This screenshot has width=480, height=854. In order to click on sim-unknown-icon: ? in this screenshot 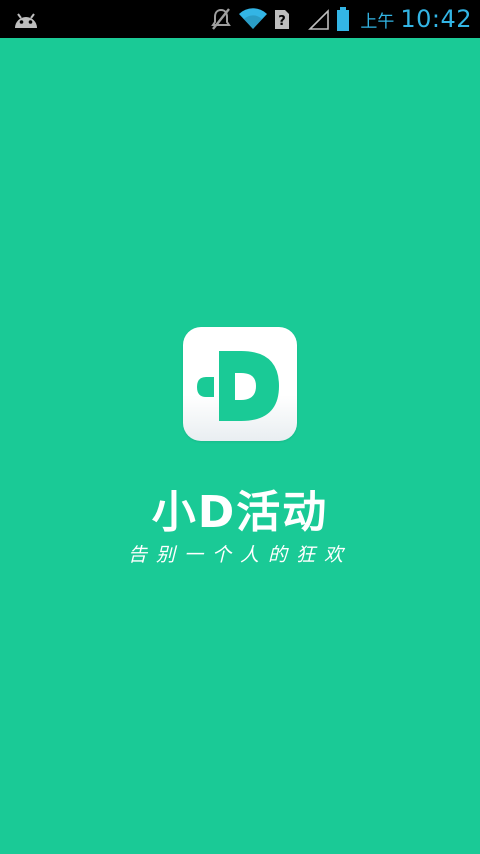, I will do `click(282, 19)`.